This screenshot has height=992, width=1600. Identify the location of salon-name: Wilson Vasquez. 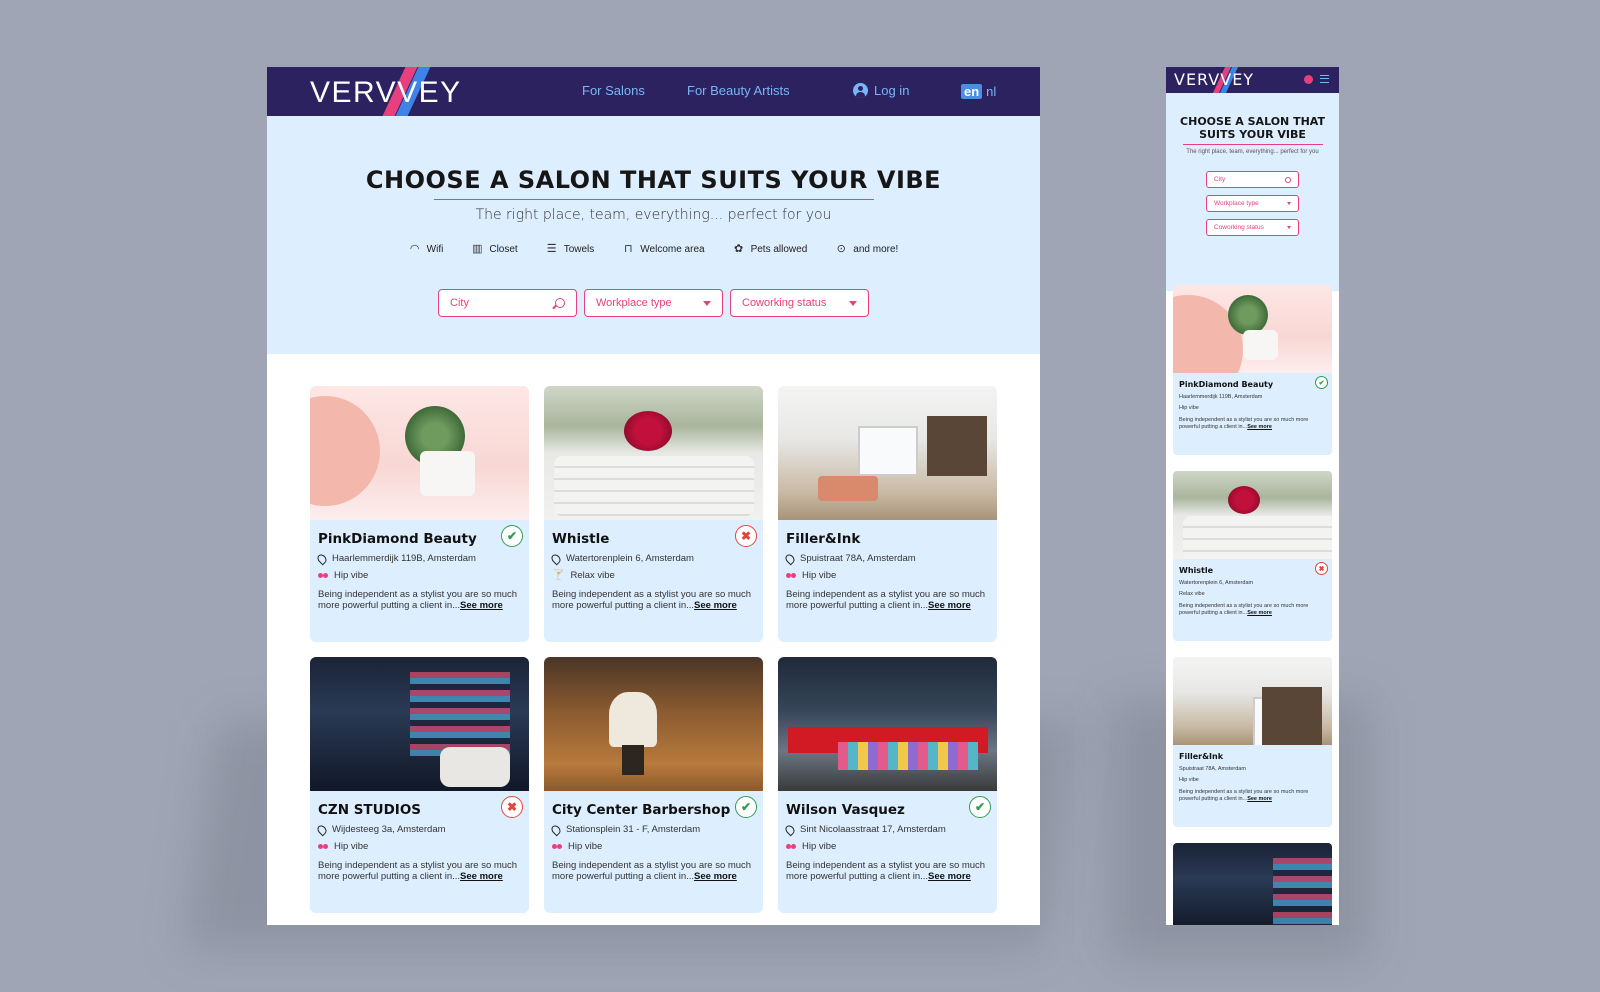
(845, 810).